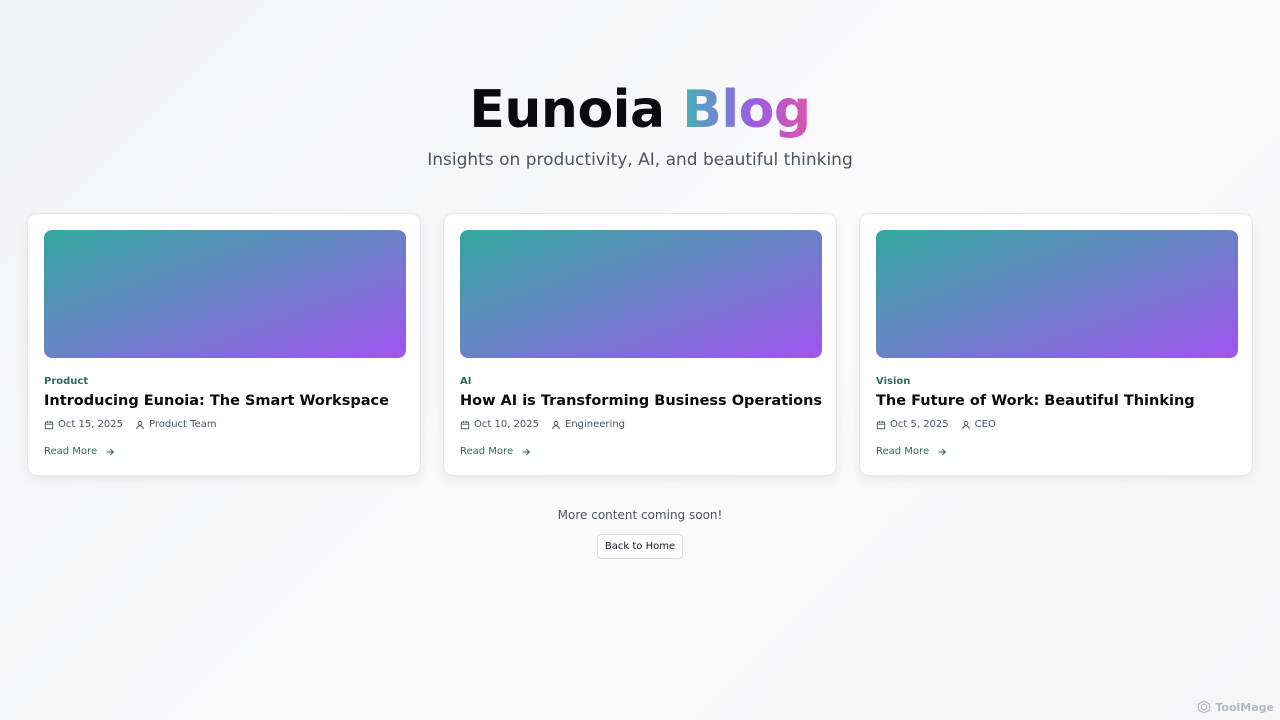 The width and height of the screenshot is (1280, 720). I want to click on post-author-text: CEO, so click(985, 424).